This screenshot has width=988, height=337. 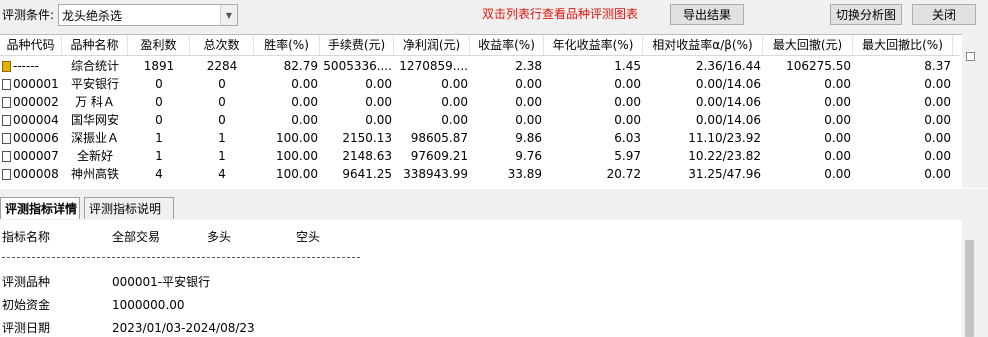 What do you see at coordinates (129, 208) in the screenshot?
I see `tab-metrics-description: 评测指标说明` at bounding box center [129, 208].